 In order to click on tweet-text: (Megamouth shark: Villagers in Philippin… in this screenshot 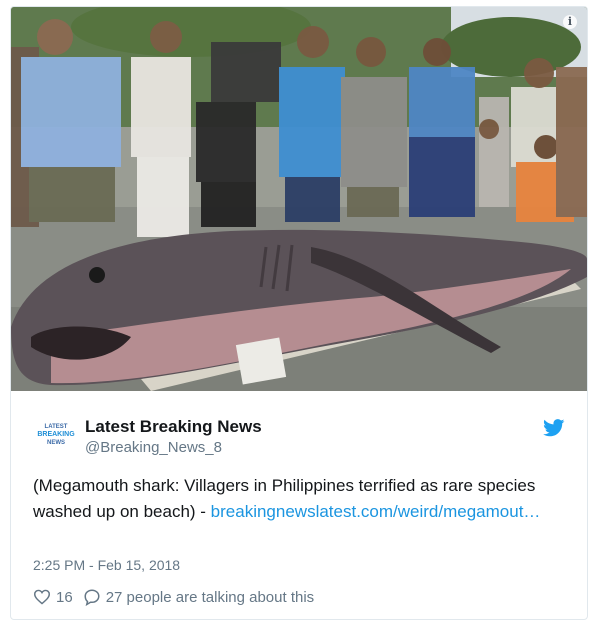, I will do `click(298, 499)`.